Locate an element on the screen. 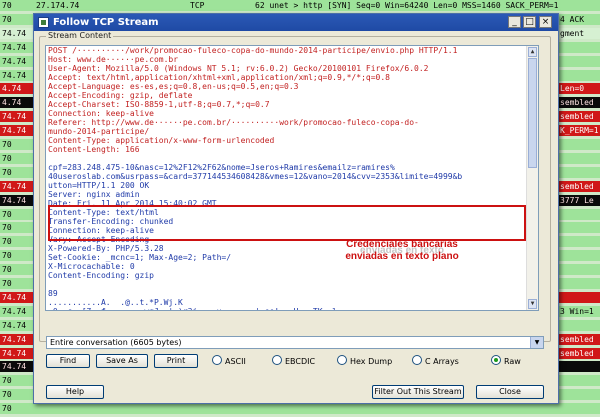 Image resolution: width=600 pixels, height=417 pixels. radio-ascii: ASCII is located at coordinates (229, 361).